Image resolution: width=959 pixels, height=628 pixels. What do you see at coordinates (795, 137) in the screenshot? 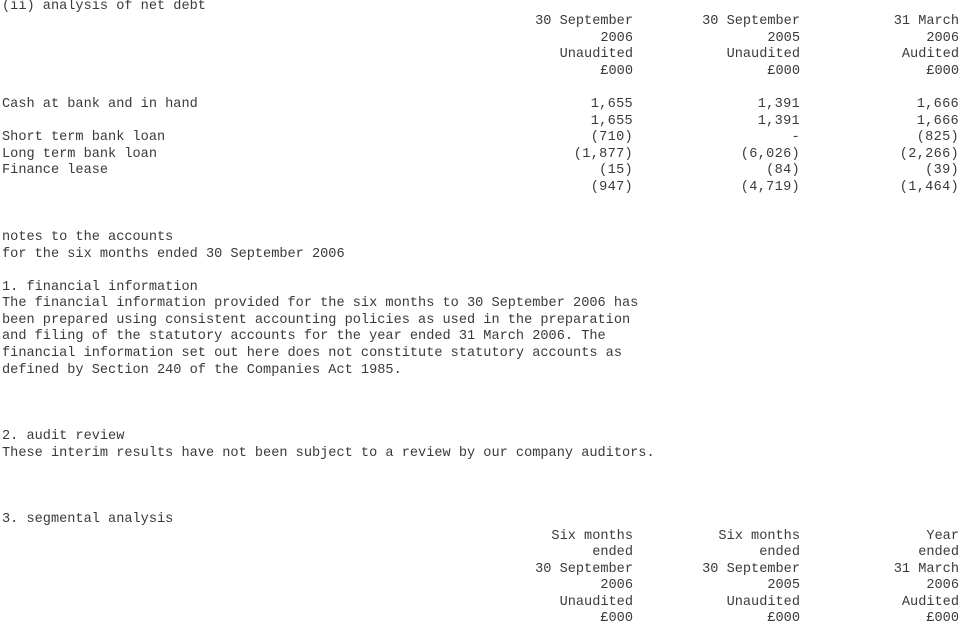
I see `row-value: -` at bounding box center [795, 137].